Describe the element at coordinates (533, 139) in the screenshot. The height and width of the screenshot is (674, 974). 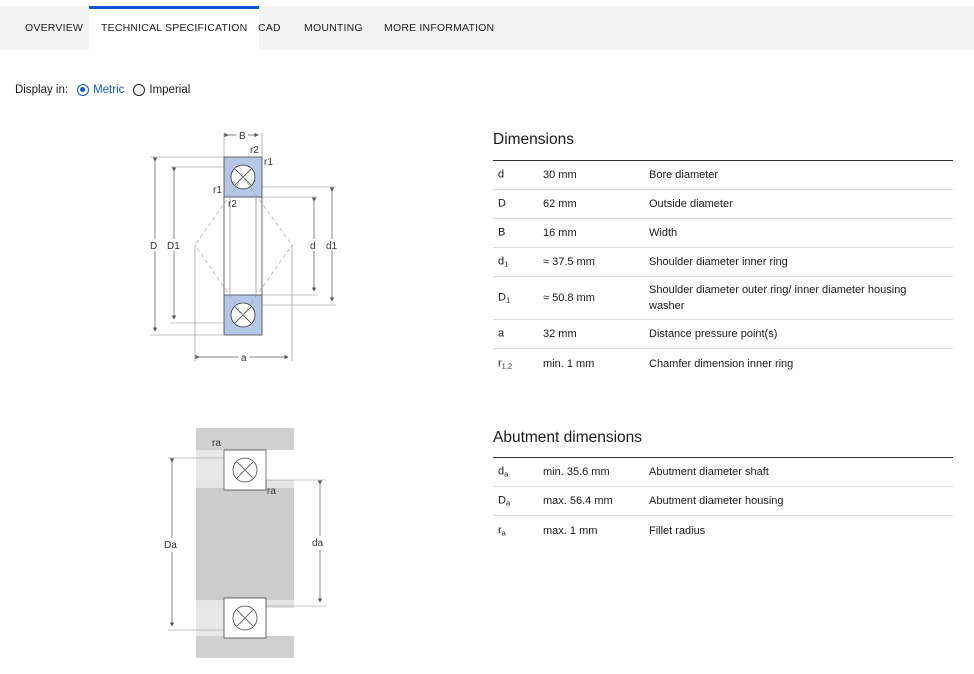
I see `dimensions-title: Dimensions` at that location.